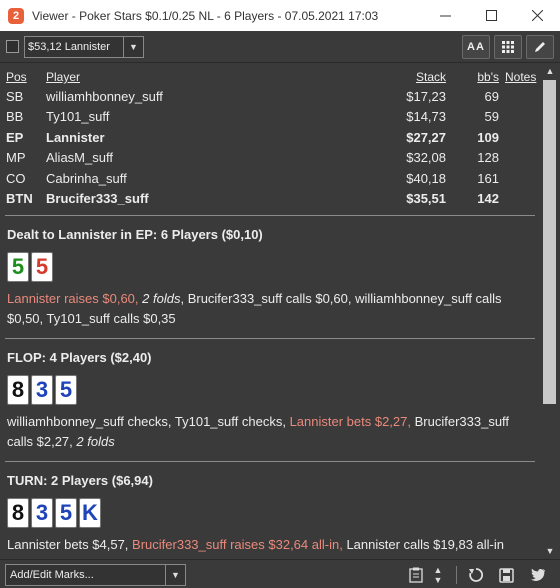 Image resolution: width=560 pixels, height=588 pixels. What do you see at coordinates (476, 47) in the screenshot?
I see `font-size-button: AA` at bounding box center [476, 47].